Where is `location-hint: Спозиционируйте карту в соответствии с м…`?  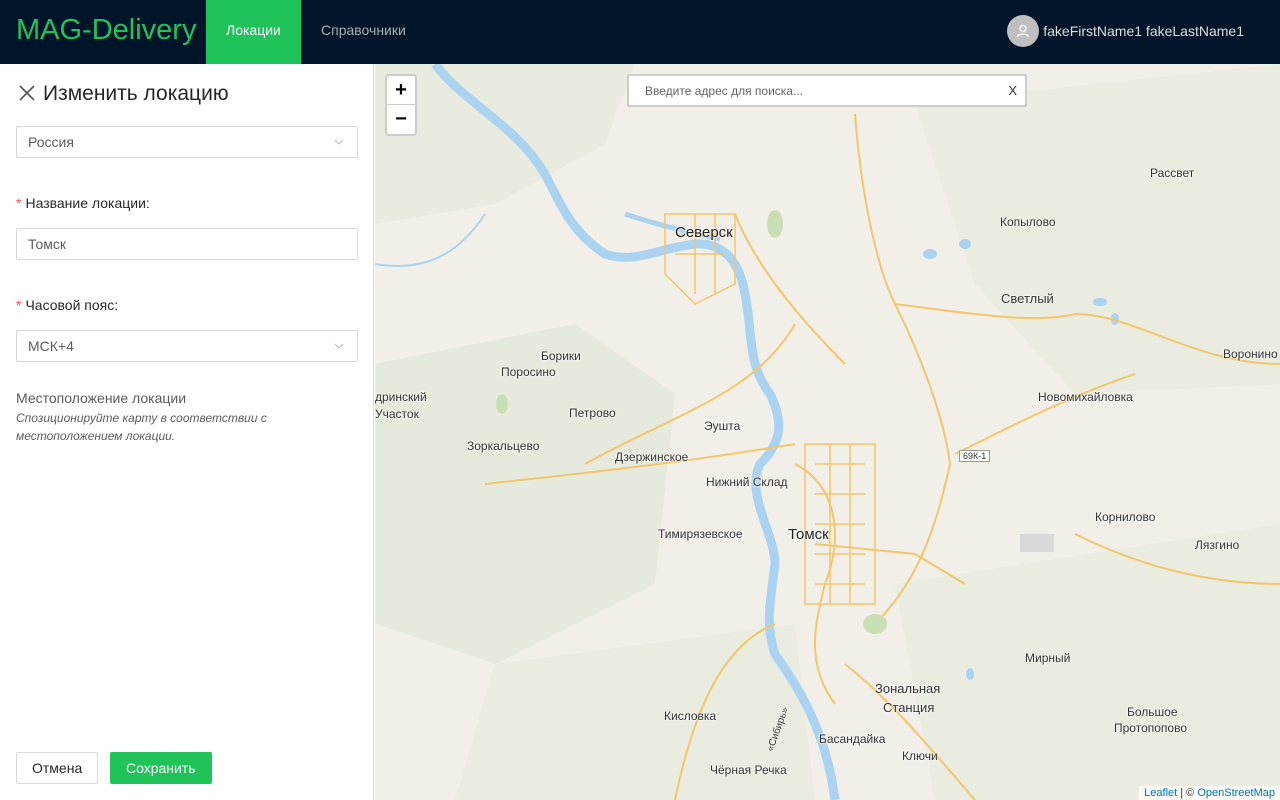
location-hint: Спозиционируйте карту в соответствии с м… is located at coordinates (141, 427).